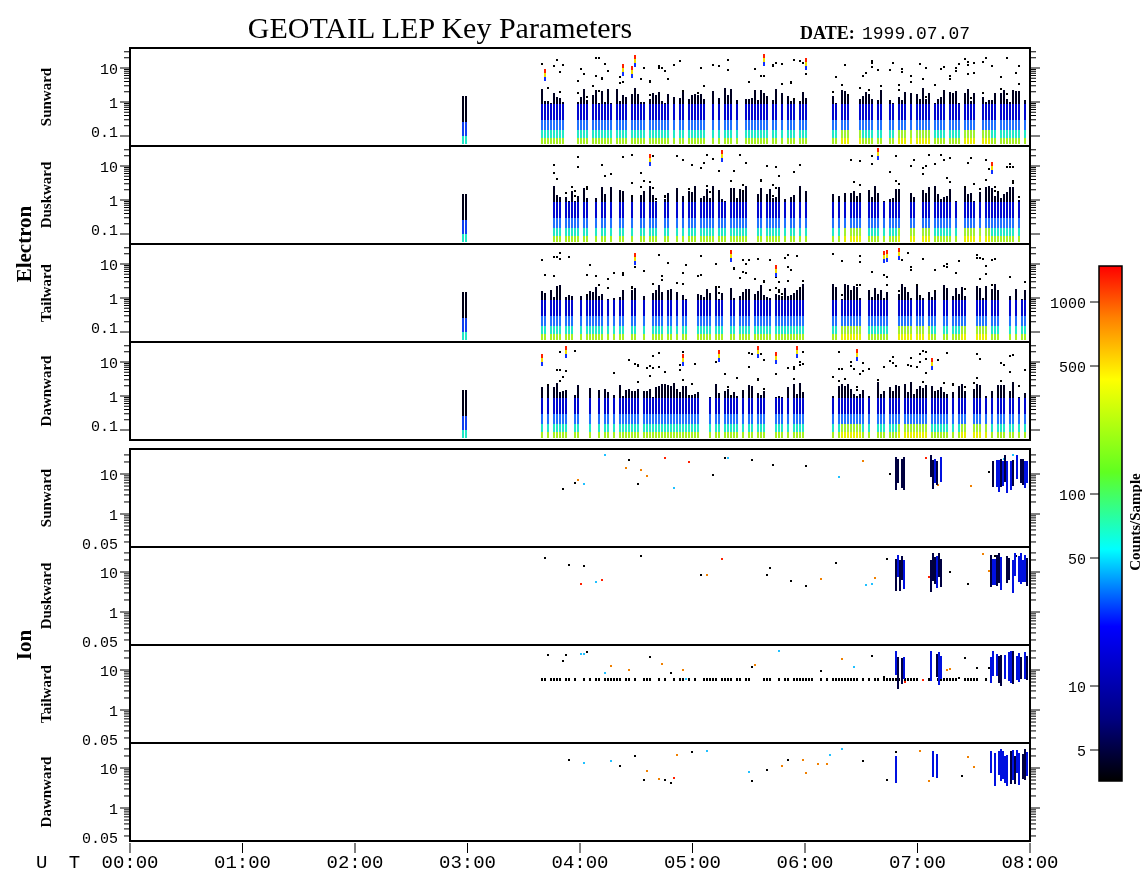  I want to click on plot-title: GEOTAIL LEP Key Parameters, so click(440, 27).